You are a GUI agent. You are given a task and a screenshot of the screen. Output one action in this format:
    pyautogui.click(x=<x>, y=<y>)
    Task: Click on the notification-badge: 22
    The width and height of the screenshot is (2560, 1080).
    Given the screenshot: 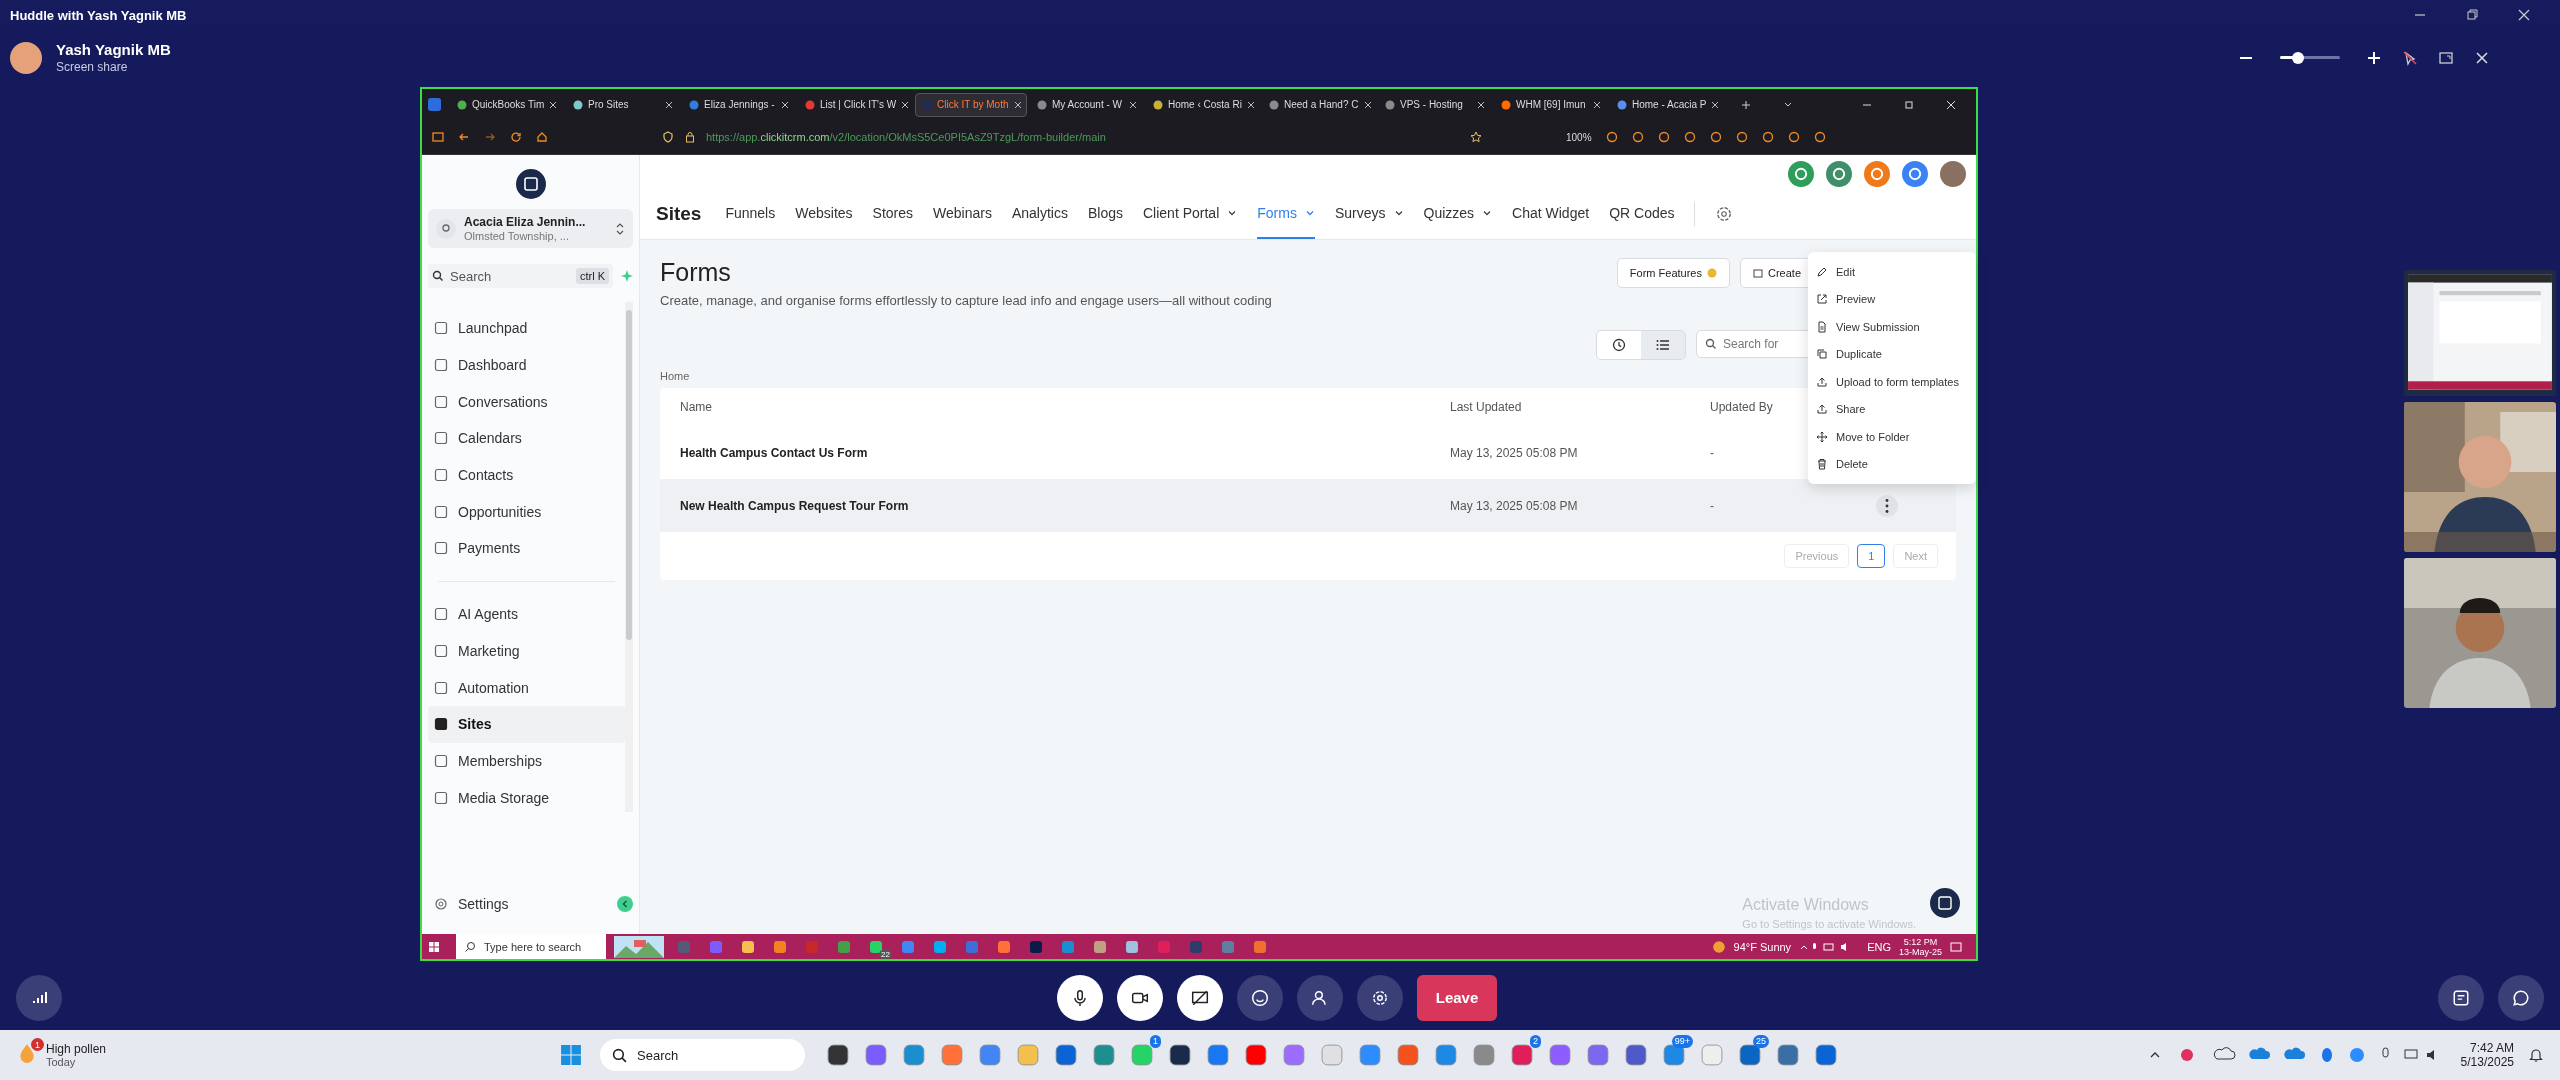 What is the action you would take?
    pyautogui.click(x=885, y=954)
    